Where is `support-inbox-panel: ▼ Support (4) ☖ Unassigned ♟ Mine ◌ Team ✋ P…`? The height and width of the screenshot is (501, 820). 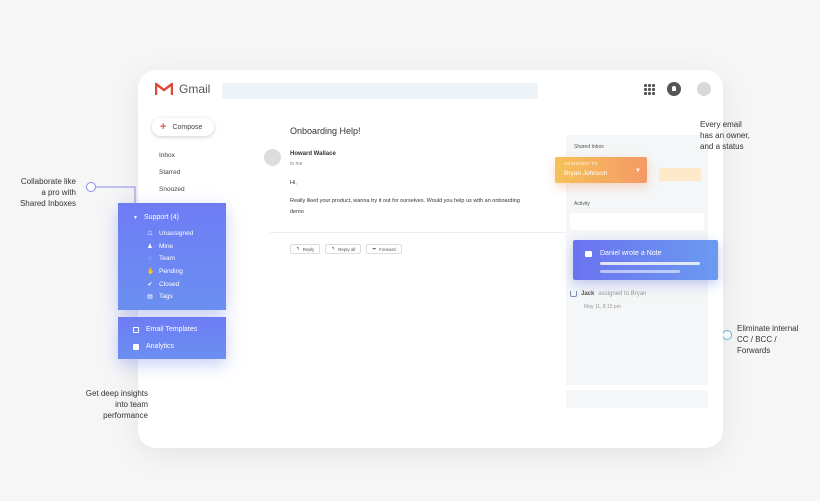
support-inbox-panel: ▼ Support (4) ☖ Unassigned ♟ Mine ◌ Team ✋ P… is located at coordinates (172, 256).